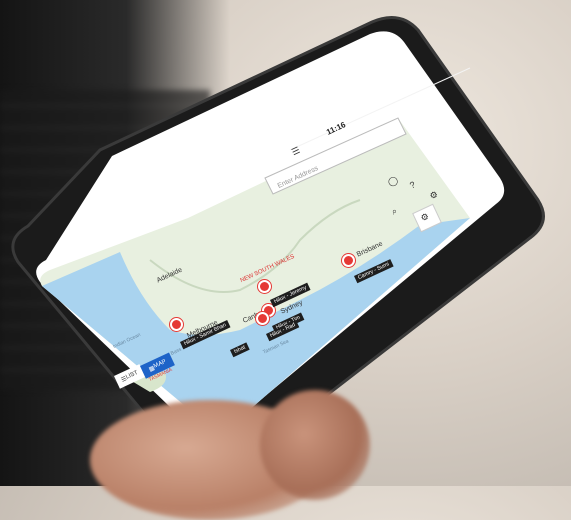 This screenshot has width=571, height=520. I want to click on map-label: MAP, so click(160, 364).